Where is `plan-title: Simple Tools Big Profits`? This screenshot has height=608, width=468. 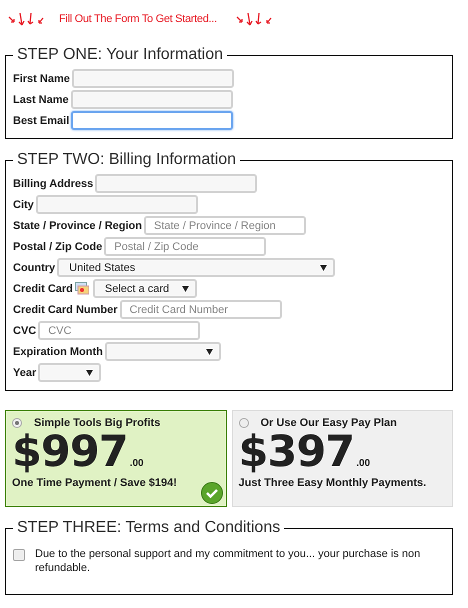 plan-title: Simple Tools Big Profits is located at coordinates (97, 423).